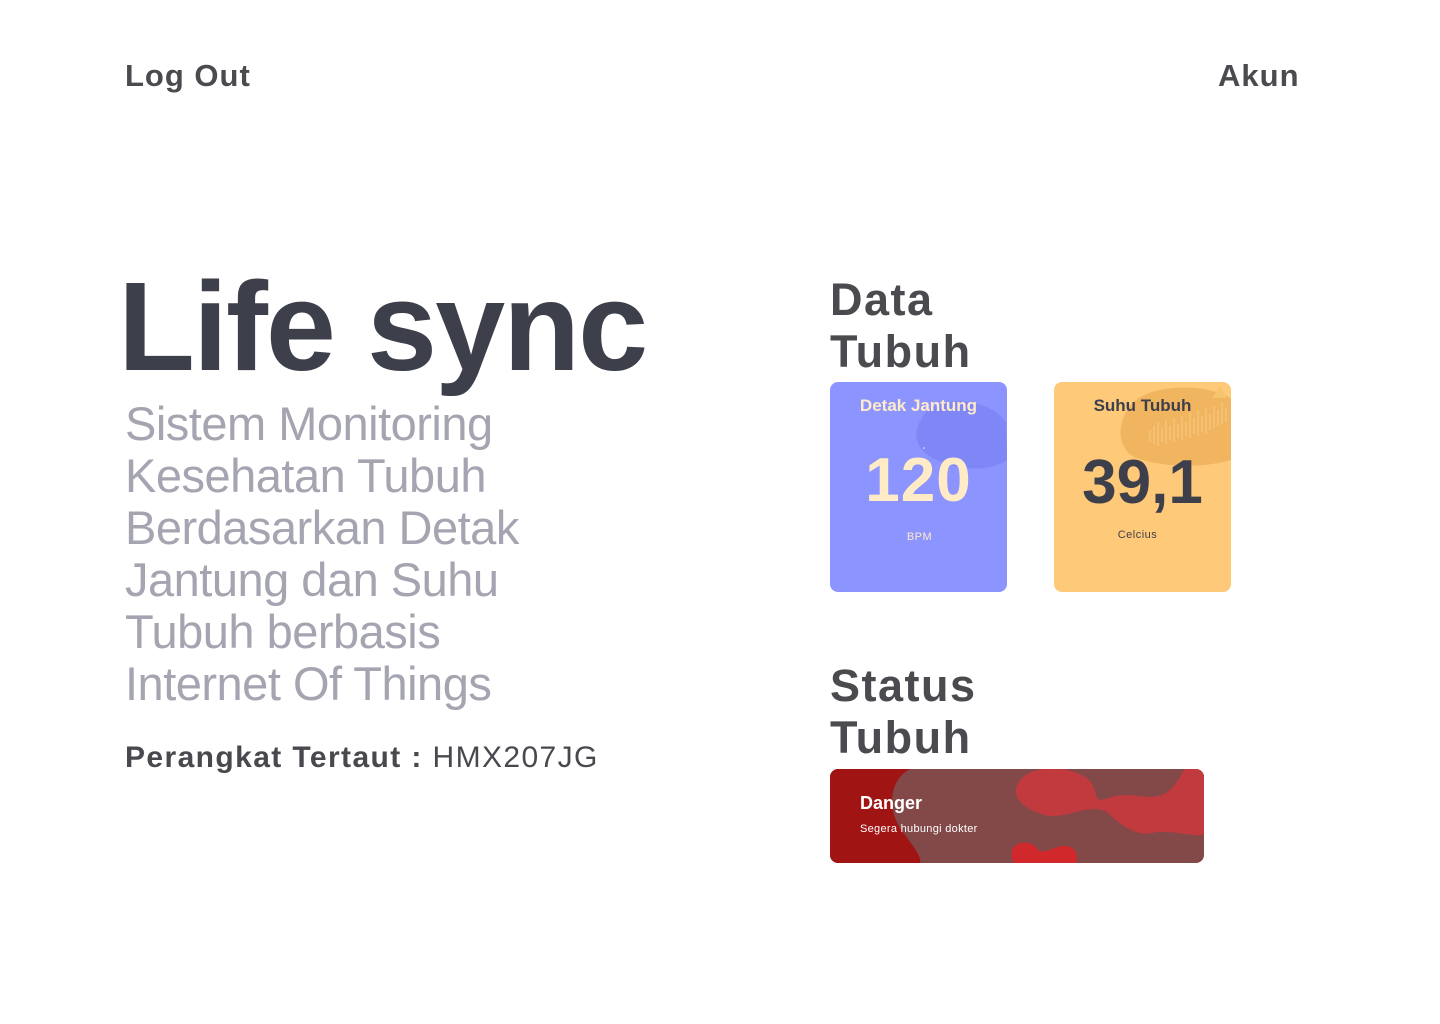 This screenshot has height=1024, width=1440. I want to click on heart-rate-unit: BPM, so click(919, 537).